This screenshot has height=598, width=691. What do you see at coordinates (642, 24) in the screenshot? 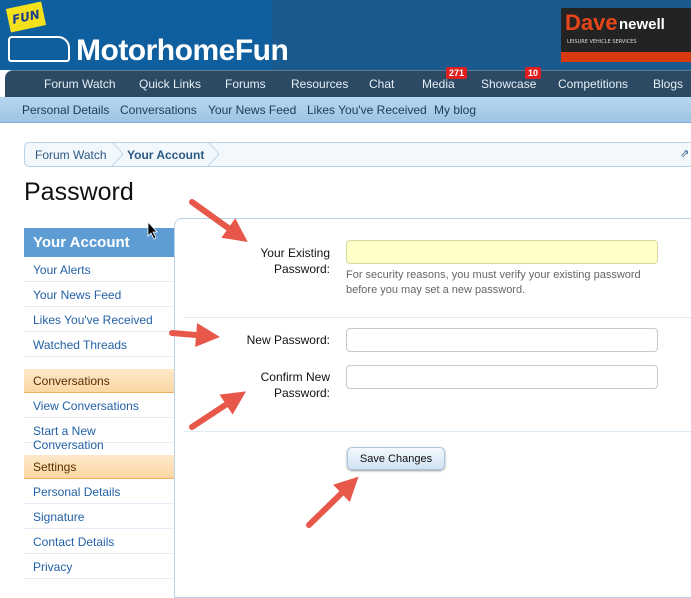
I see `ad-brand-b: newell` at bounding box center [642, 24].